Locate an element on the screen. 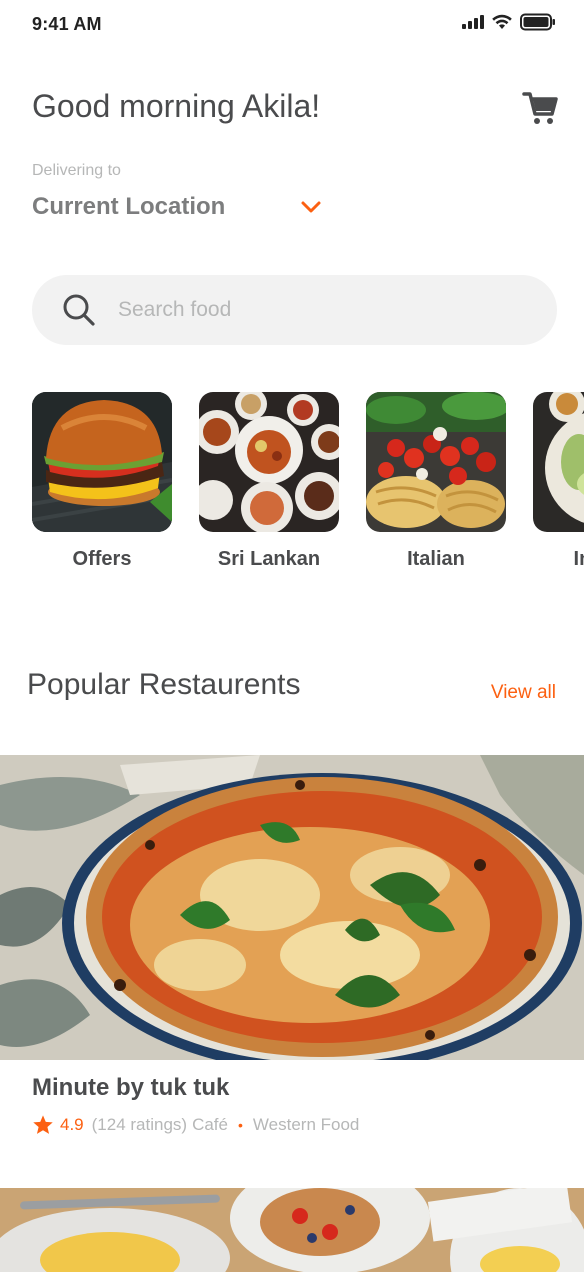 Image resolution: width=584 pixels, height=1272 pixels. status-icons is located at coordinates (509, 22).